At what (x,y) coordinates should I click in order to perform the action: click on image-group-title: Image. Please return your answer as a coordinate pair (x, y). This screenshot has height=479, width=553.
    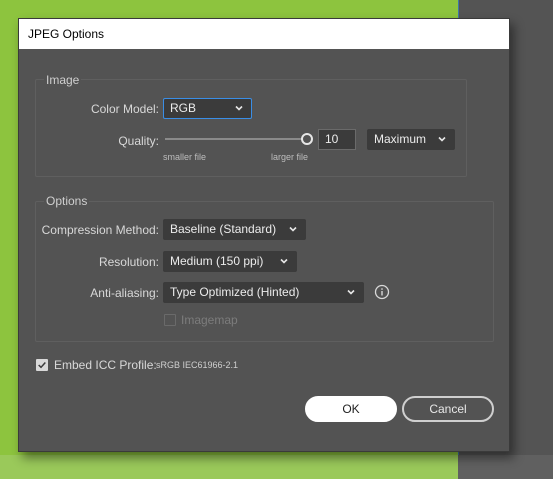
    Looking at the image, I should click on (63, 80).